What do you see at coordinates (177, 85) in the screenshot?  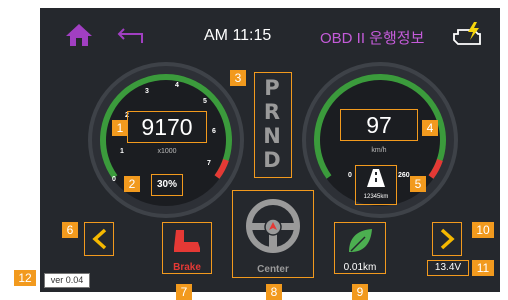 I see `tach-tick: 4` at bounding box center [177, 85].